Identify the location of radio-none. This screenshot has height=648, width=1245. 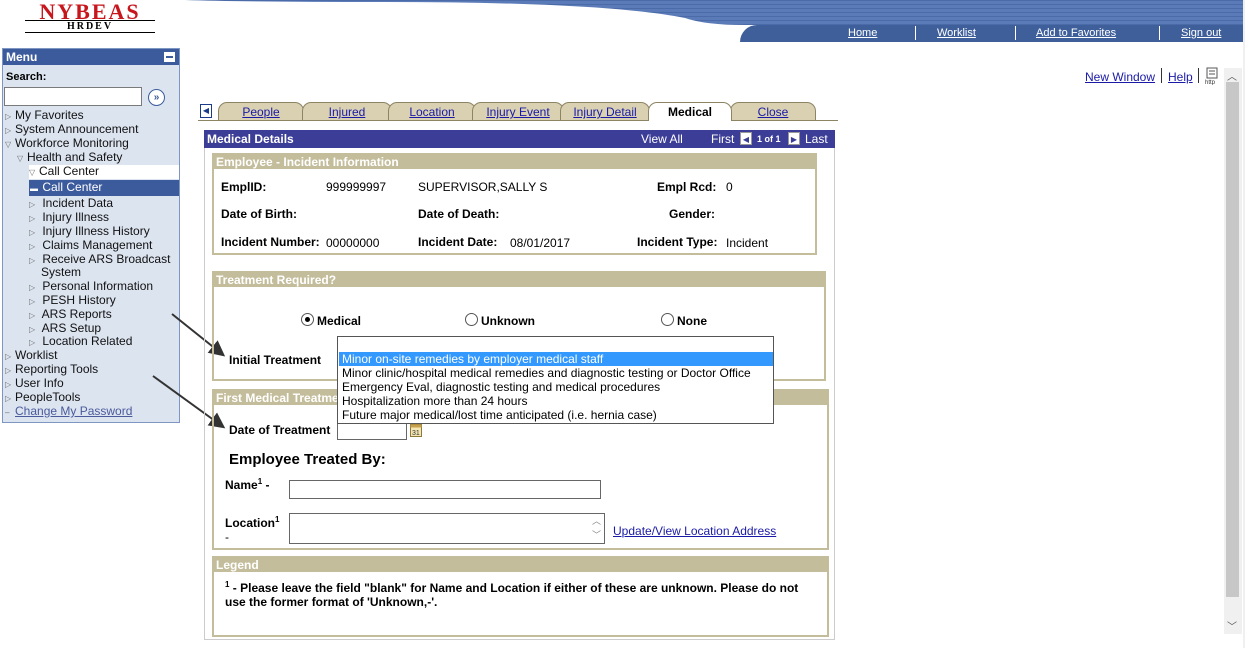
(667, 319).